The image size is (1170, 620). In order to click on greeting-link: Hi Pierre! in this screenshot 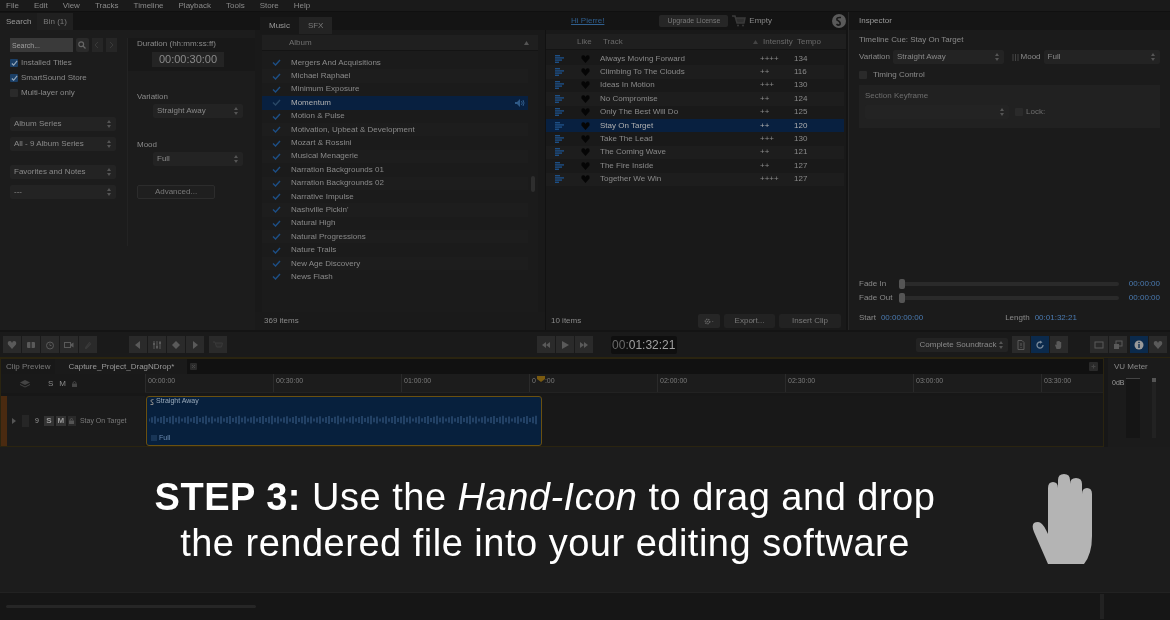, I will do `click(588, 21)`.